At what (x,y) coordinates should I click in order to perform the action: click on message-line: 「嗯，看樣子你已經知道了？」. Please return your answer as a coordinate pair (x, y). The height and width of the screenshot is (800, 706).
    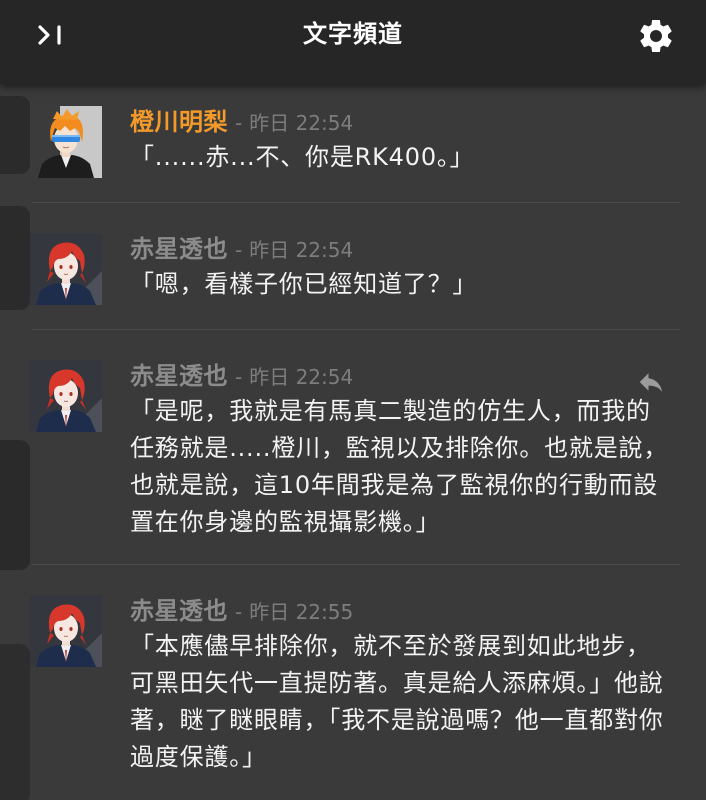
    Looking at the image, I should click on (304, 284).